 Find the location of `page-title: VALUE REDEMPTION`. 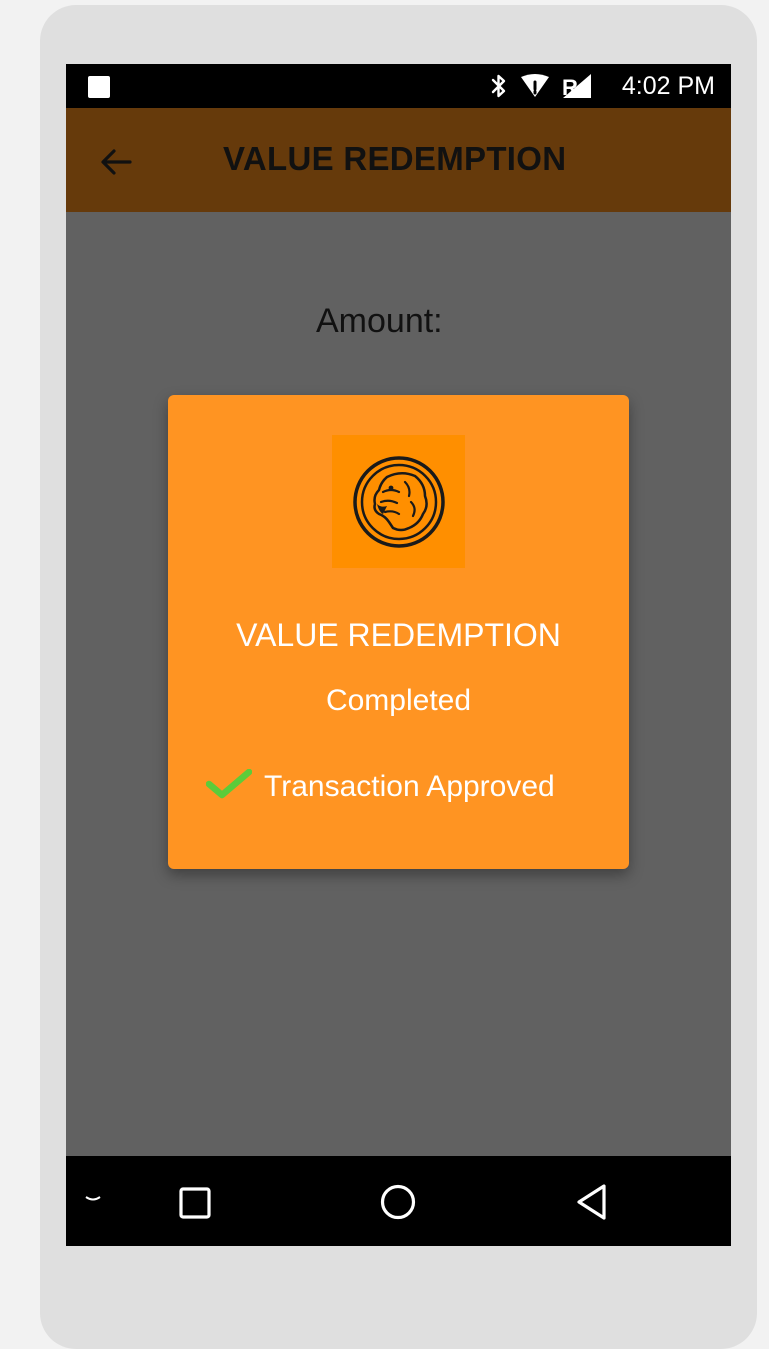

page-title: VALUE REDEMPTION is located at coordinates (395, 158).